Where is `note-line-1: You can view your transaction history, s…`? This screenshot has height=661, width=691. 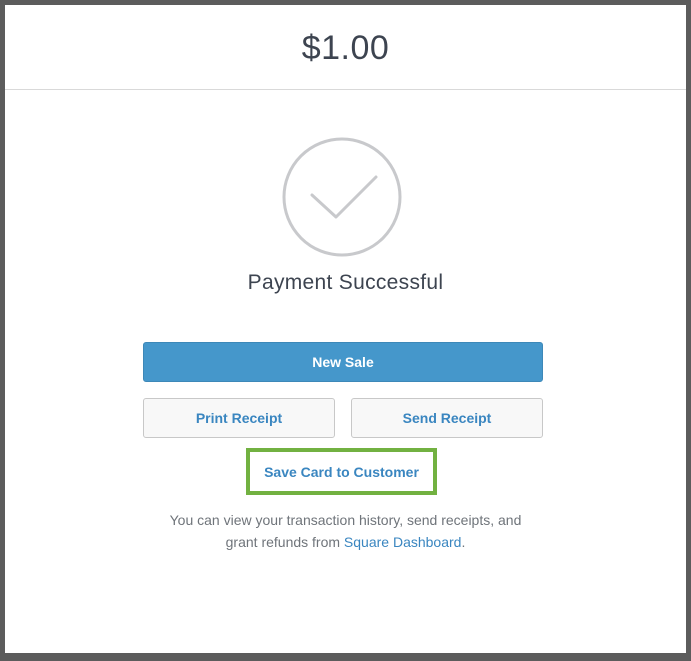
note-line-1: You can view your transaction history, s… is located at coordinates (345, 520).